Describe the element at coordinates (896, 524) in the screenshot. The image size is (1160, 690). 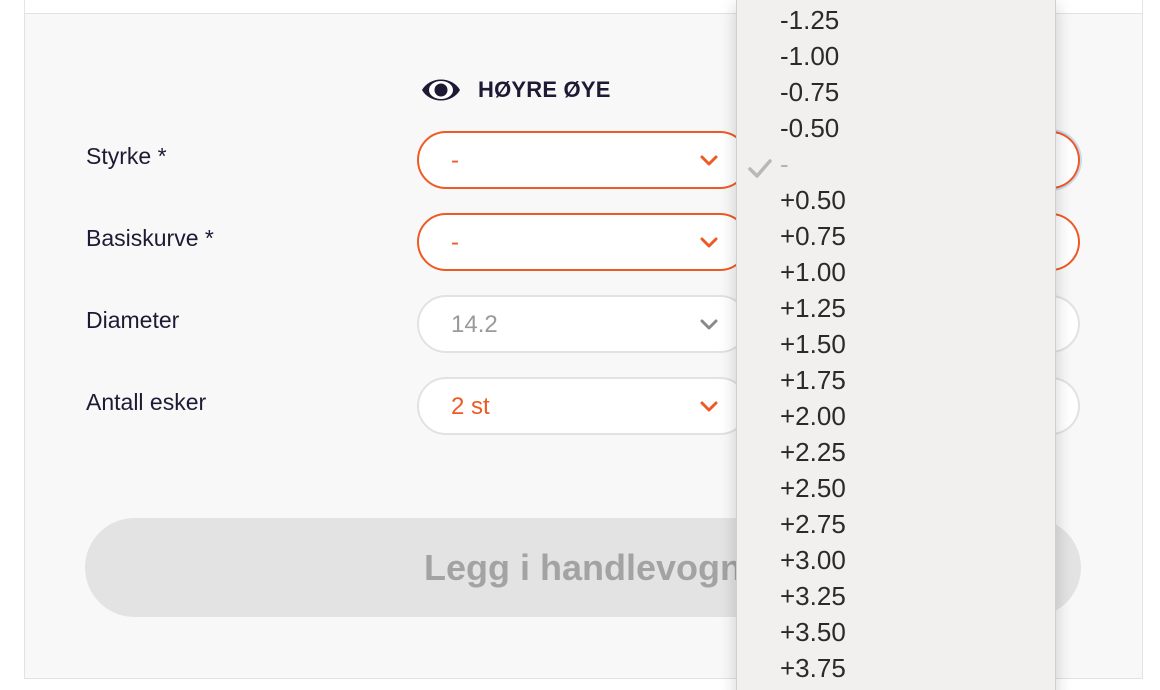
I see `dropdown-option: +2.75` at that location.